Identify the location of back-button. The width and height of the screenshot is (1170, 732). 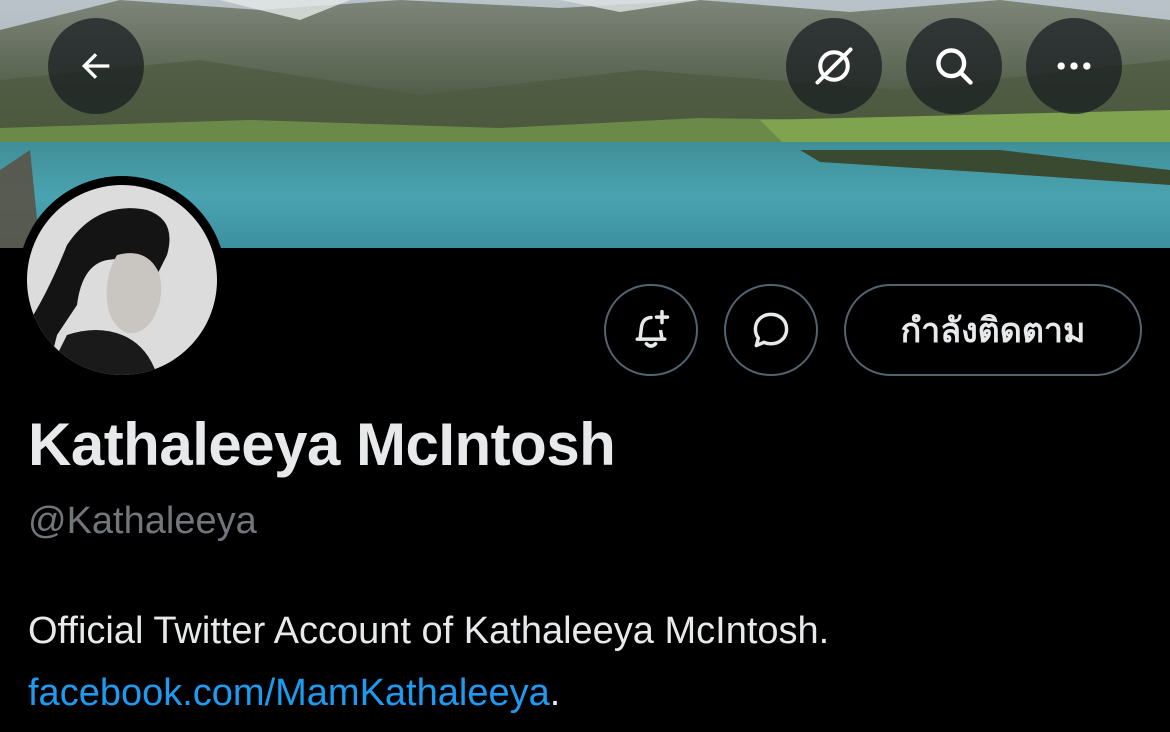
(96, 66).